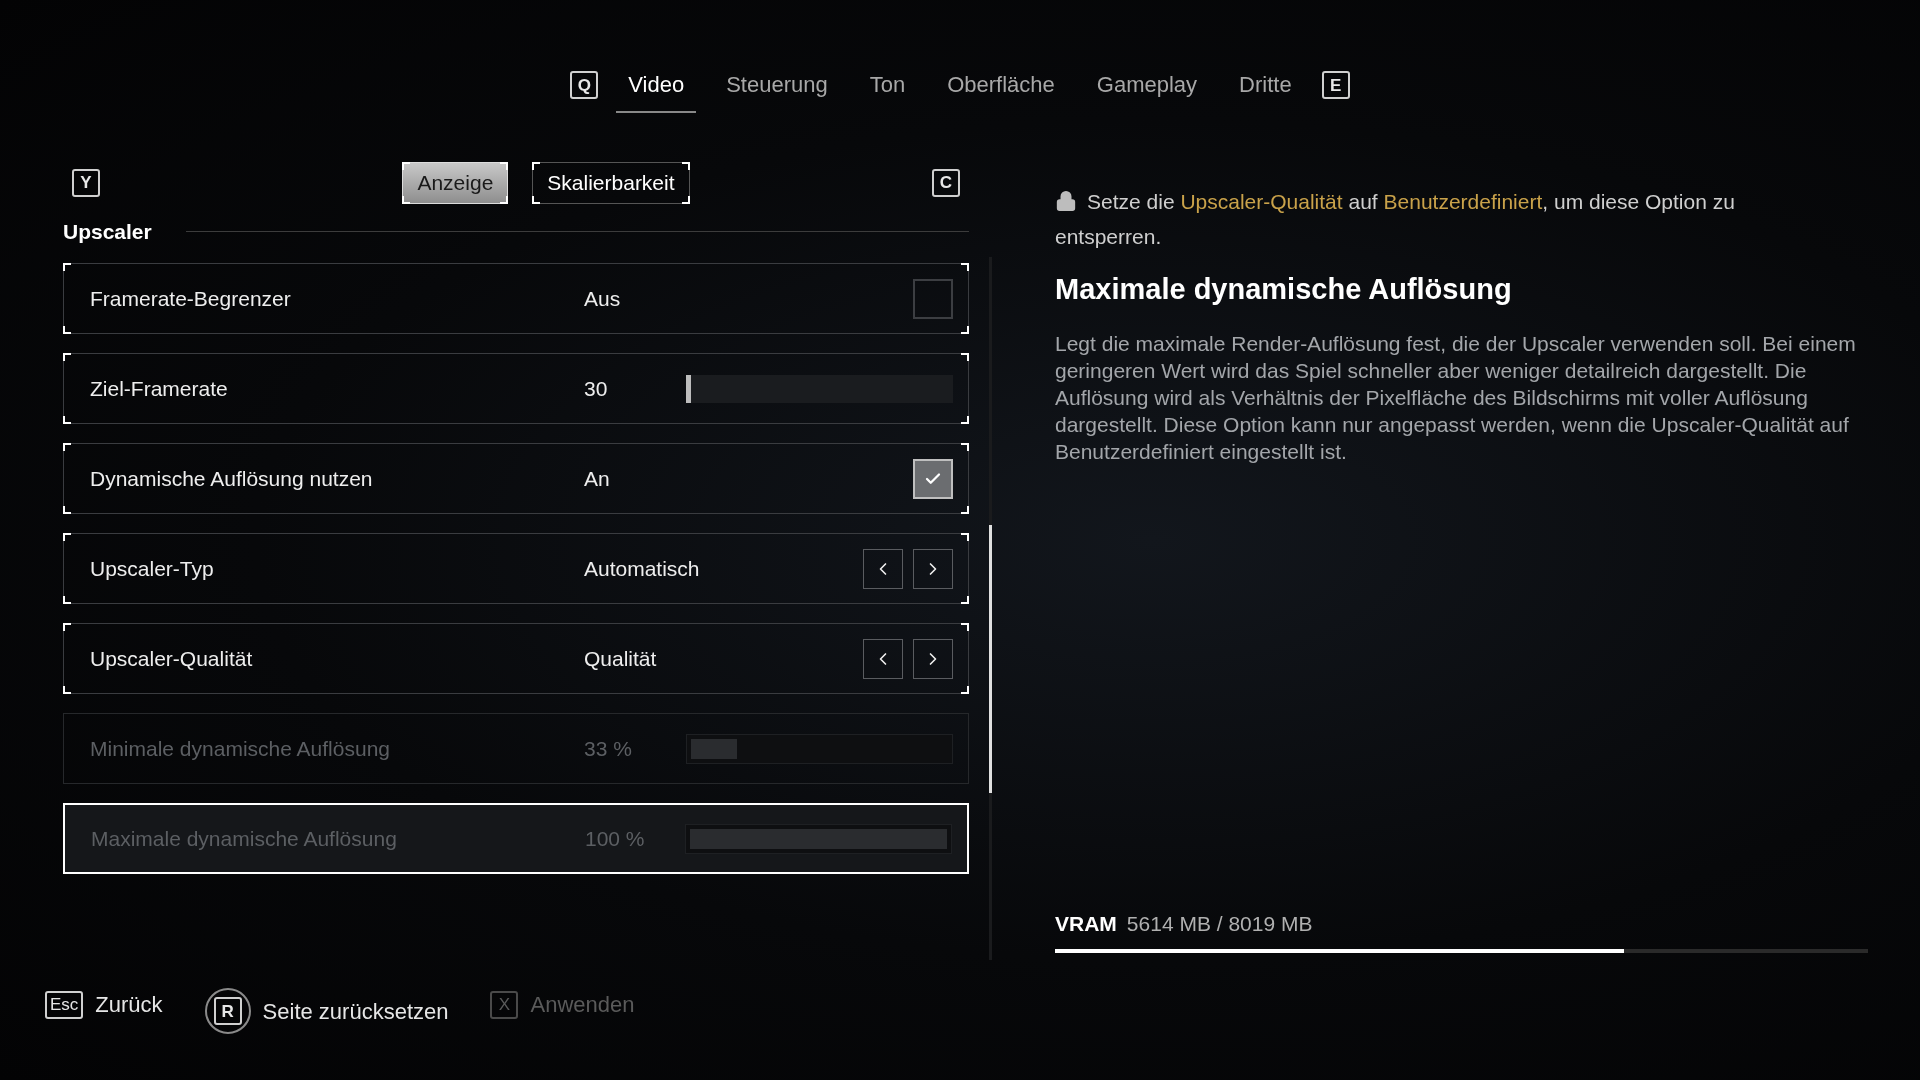 This screenshot has width=1920, height=1080. What do you see at coordinates (597, 478) in the screenshot?
I see `setting-value: An` at bounding box center [597, 478].